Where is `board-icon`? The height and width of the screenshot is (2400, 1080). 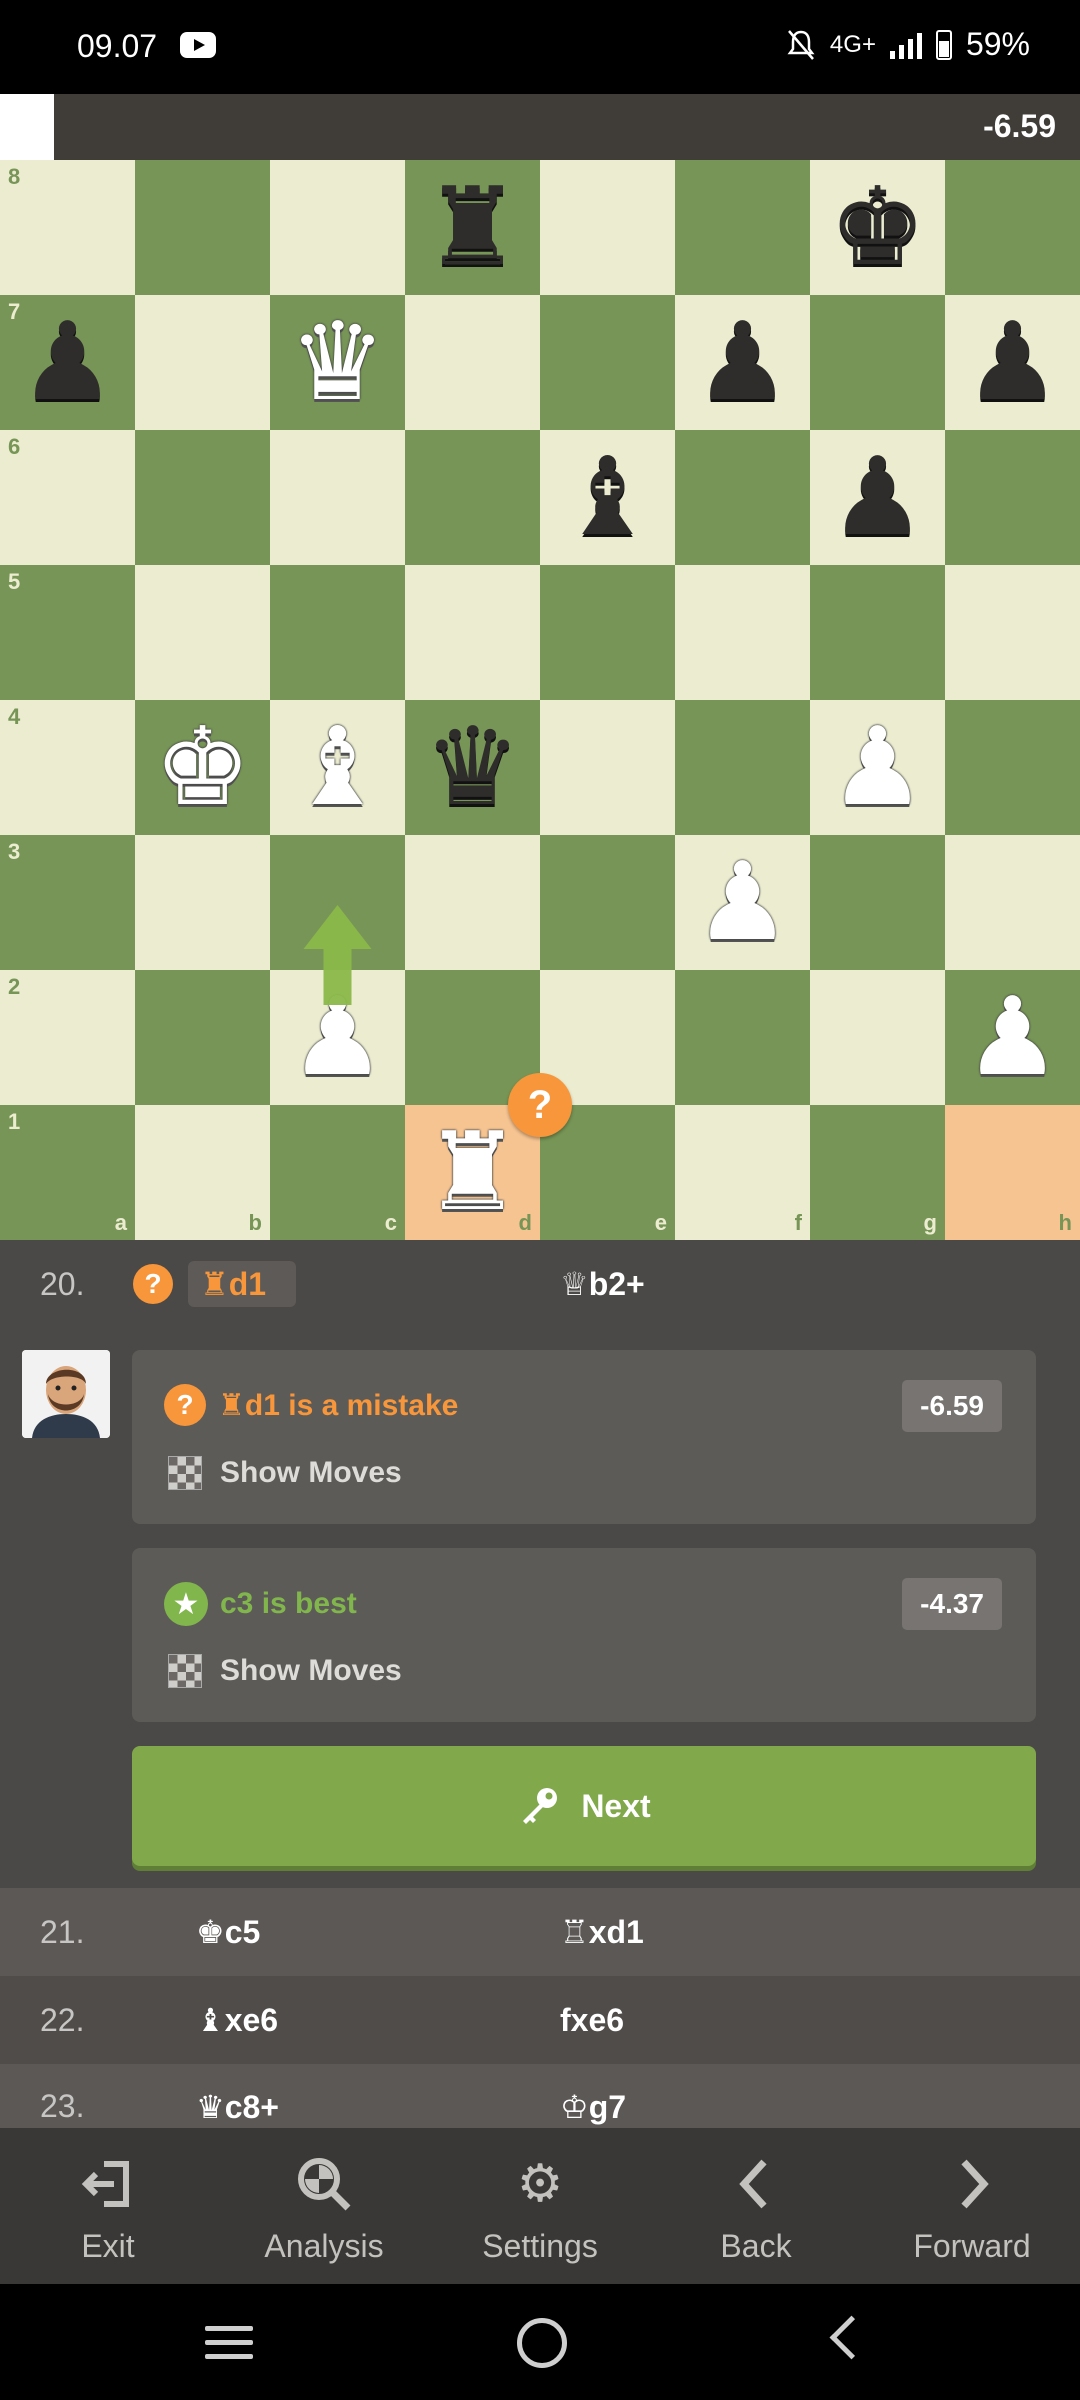
board-icon is located at coordinates (185, 1671).